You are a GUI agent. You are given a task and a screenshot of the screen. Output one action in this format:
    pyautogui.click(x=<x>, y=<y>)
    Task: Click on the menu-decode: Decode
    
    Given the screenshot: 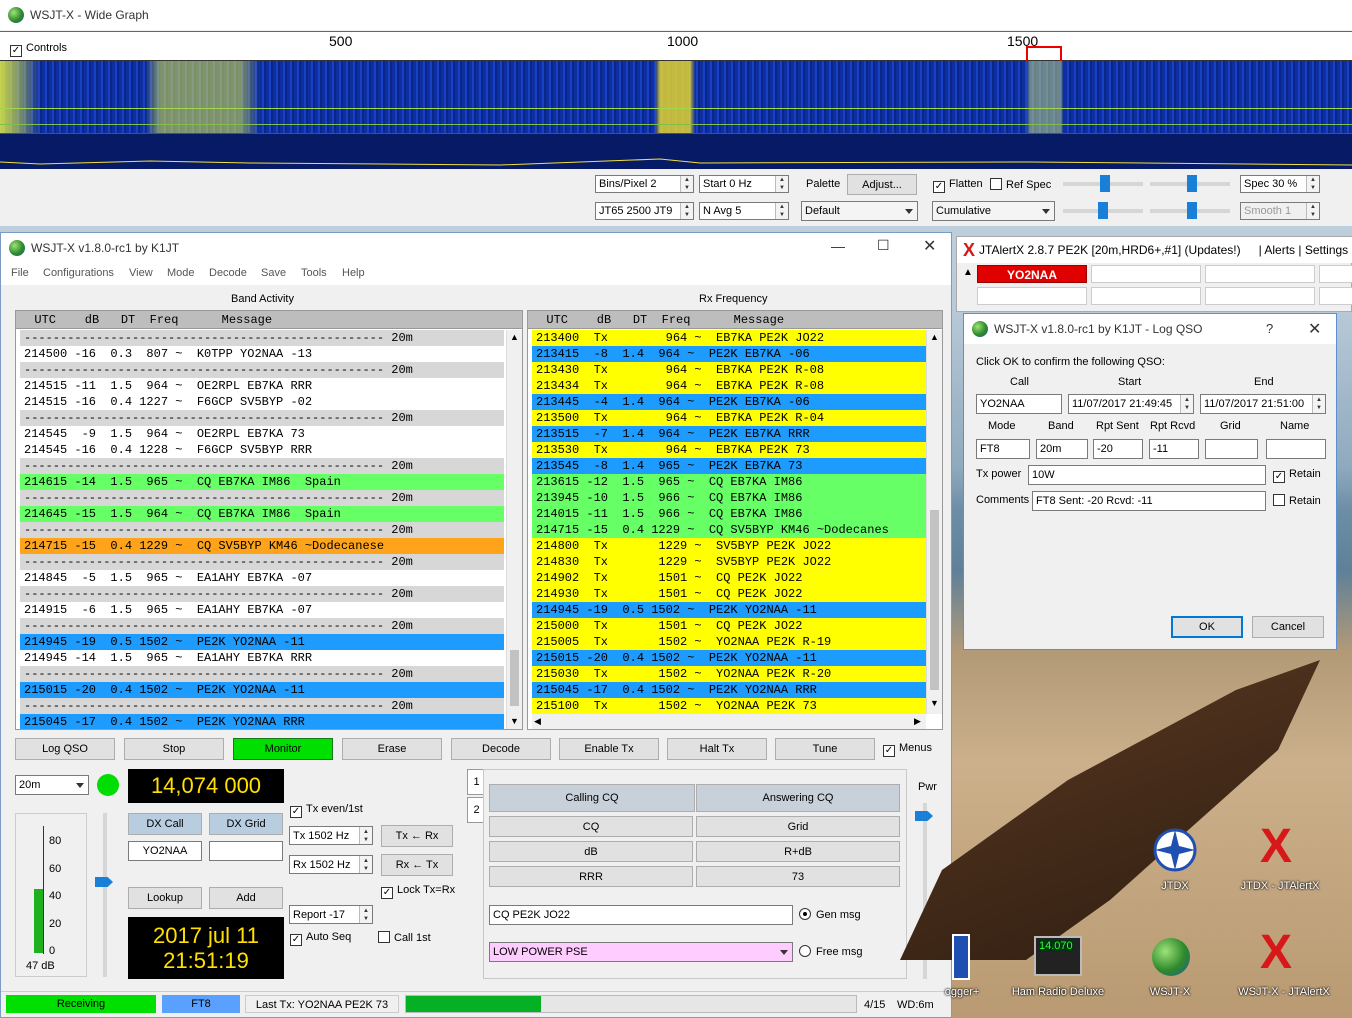 What is the action you would take?
    pyautogui.click(x=228, y=273)
    